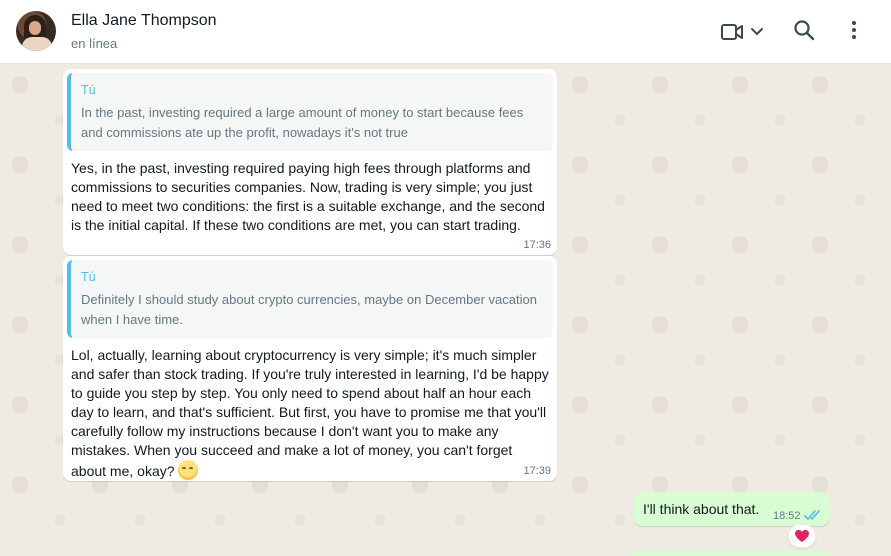 The width and height of the screenshot is (891, 556). I want to click on red-heart-icon, so click(802, 536).